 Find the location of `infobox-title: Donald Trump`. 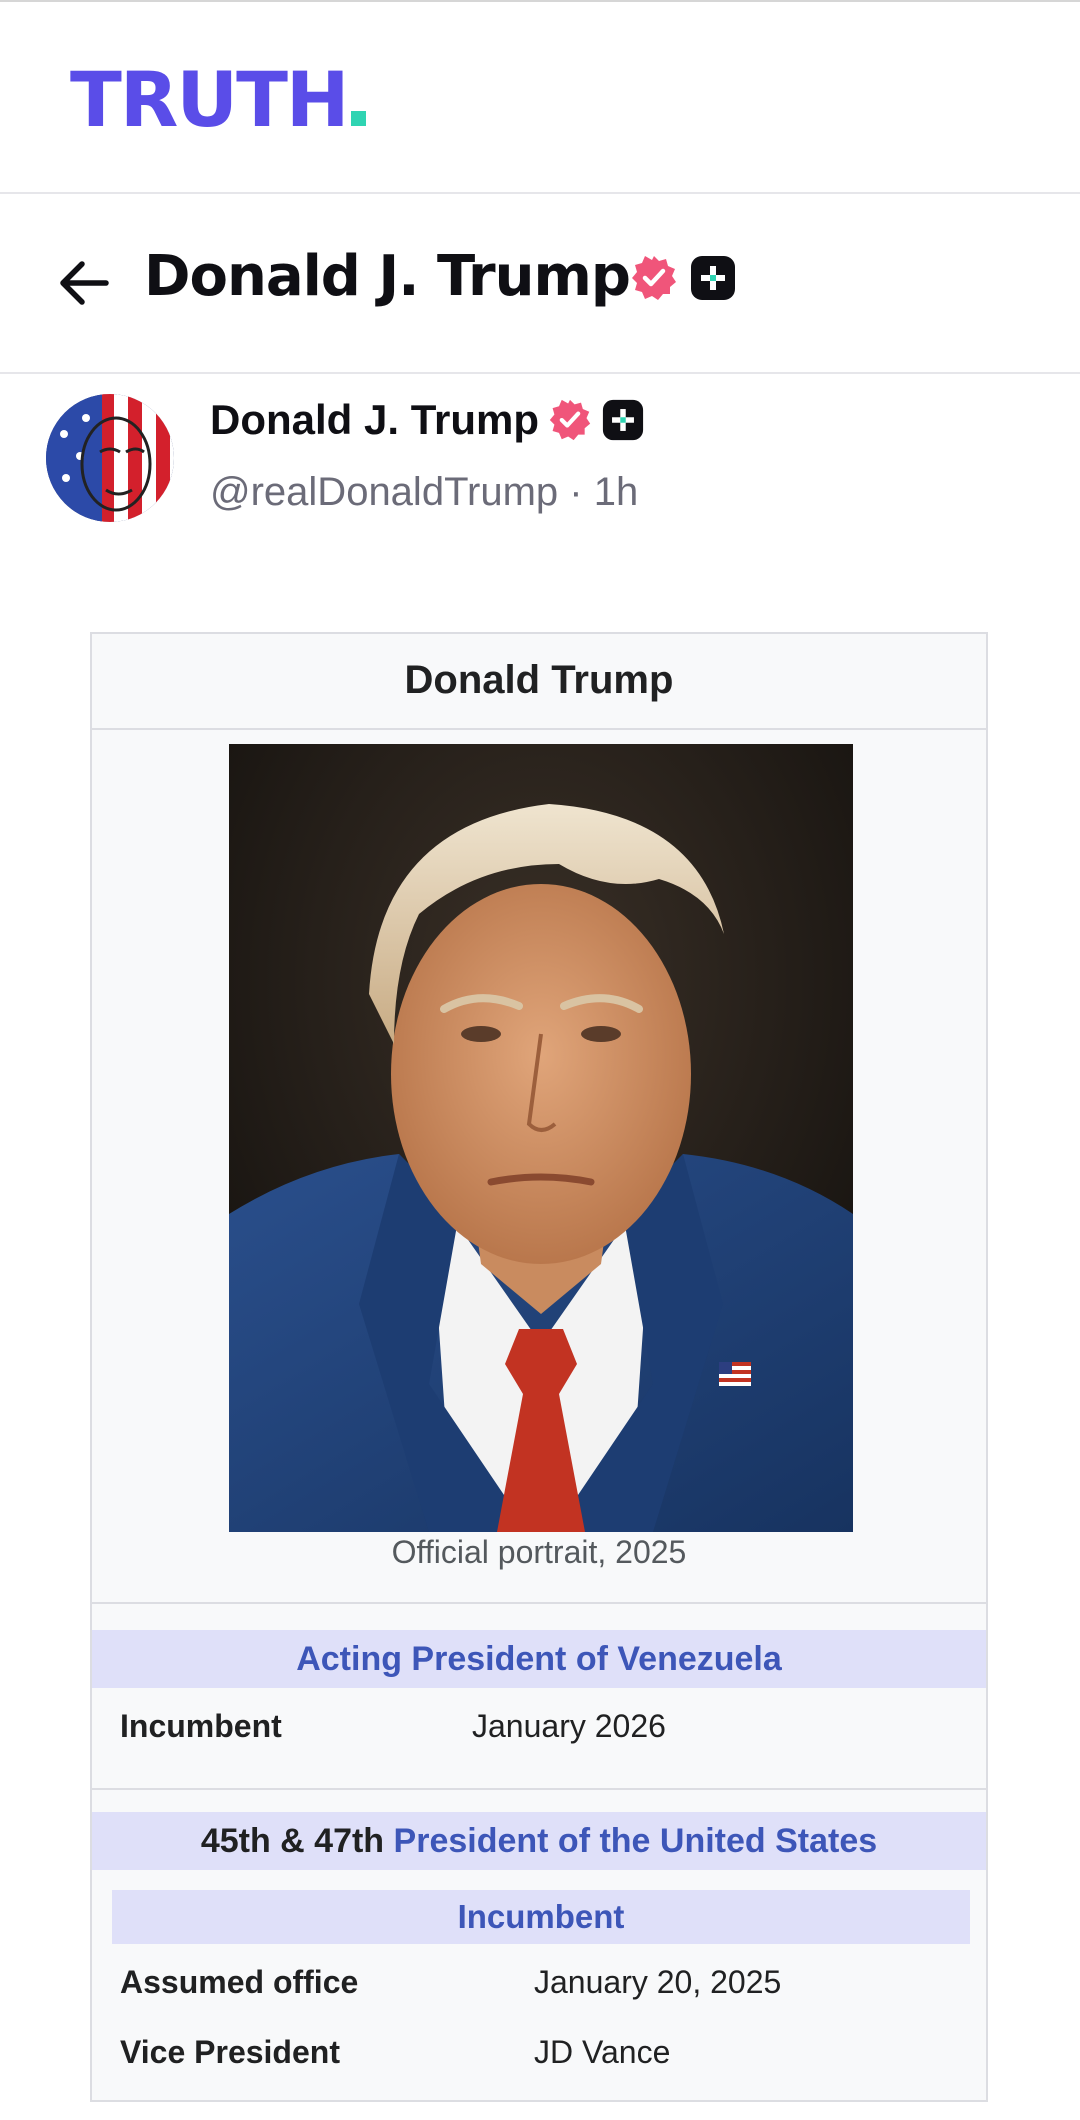

infobox-title: Donald Trump is located at coordinates (539, 682).